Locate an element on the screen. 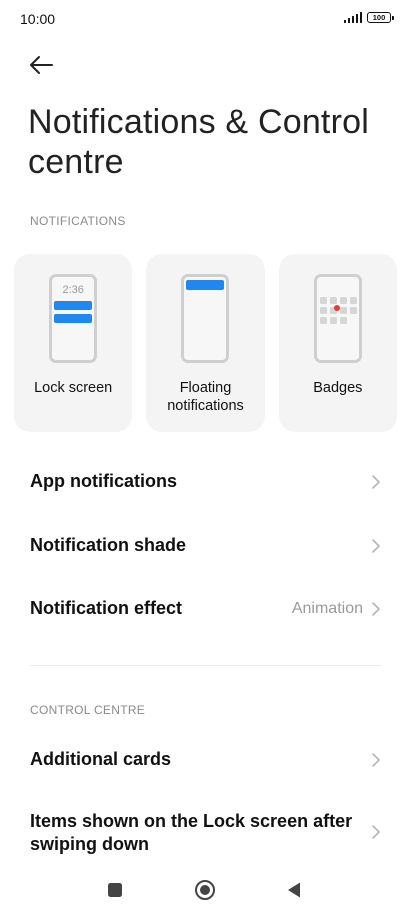  page-title: Notifications & Control centre is located at coordinates (198, 142).